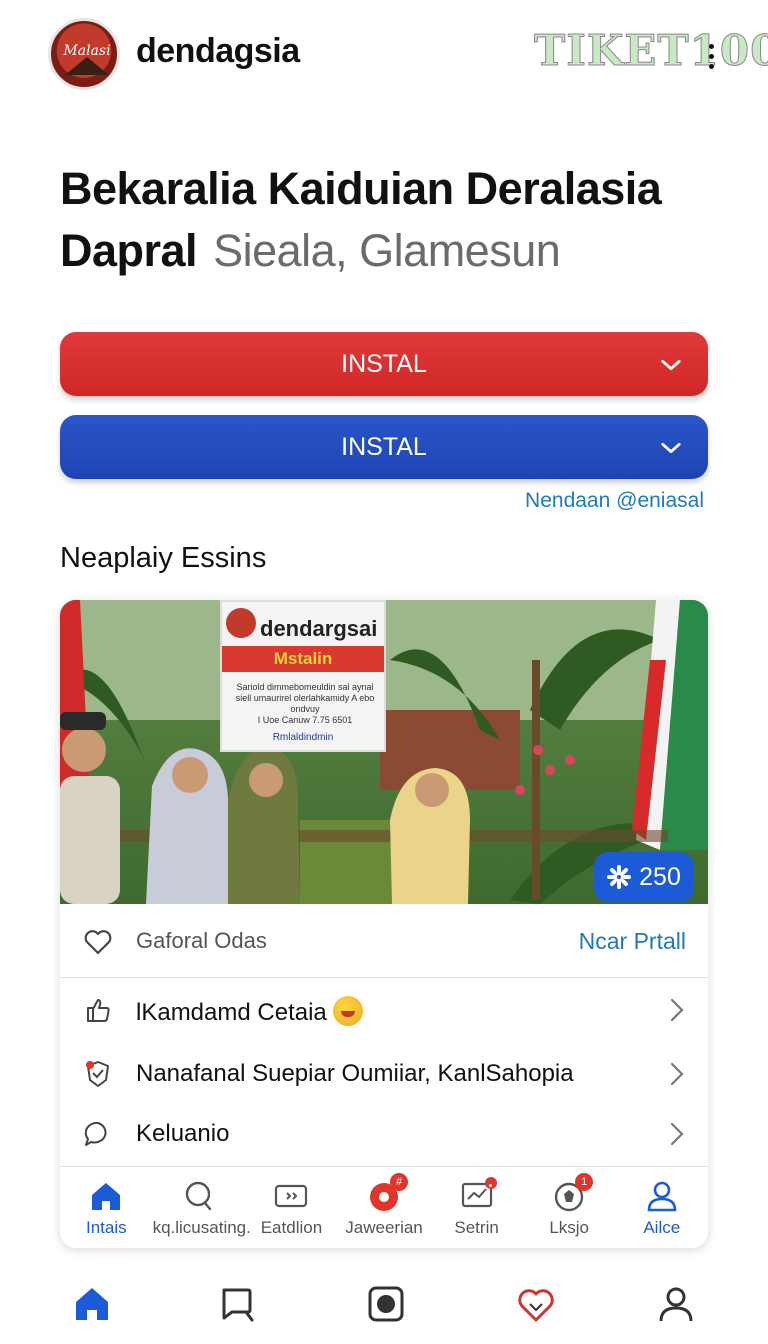 The width and height of the screenshot is (768, 1344). Describe the element at coordinates (662, 1196) in the screenshot. I see `user-icon` at that location.